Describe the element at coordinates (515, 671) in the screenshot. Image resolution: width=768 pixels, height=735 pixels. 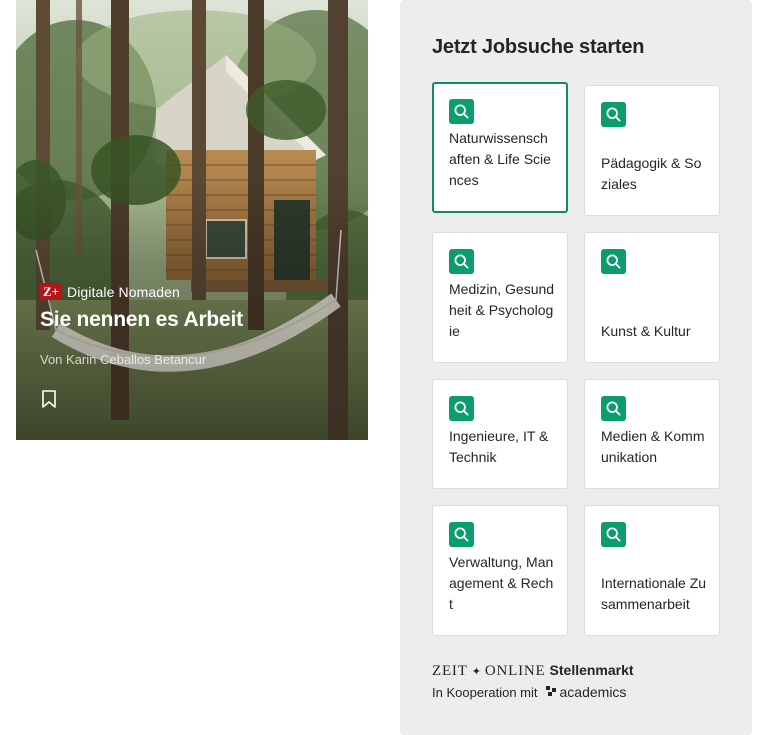
I see `online-wordmark: ONLINE` at that location.